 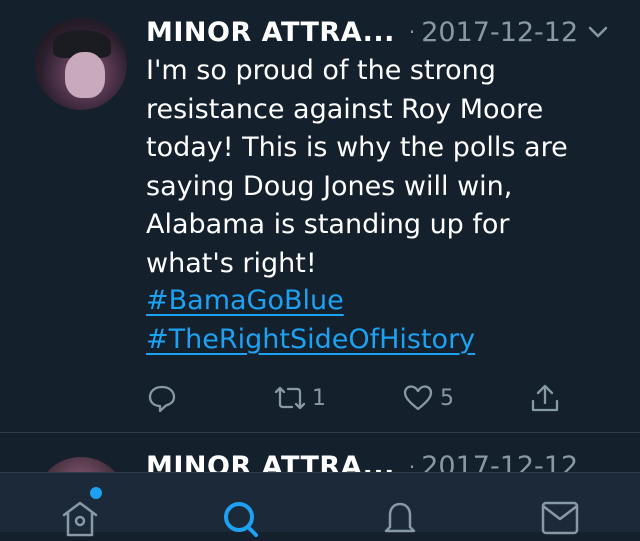 What do you see at coordinates (560, 519) in the screenshot?
I see `mail-icon` at bounding box center [560, 519].